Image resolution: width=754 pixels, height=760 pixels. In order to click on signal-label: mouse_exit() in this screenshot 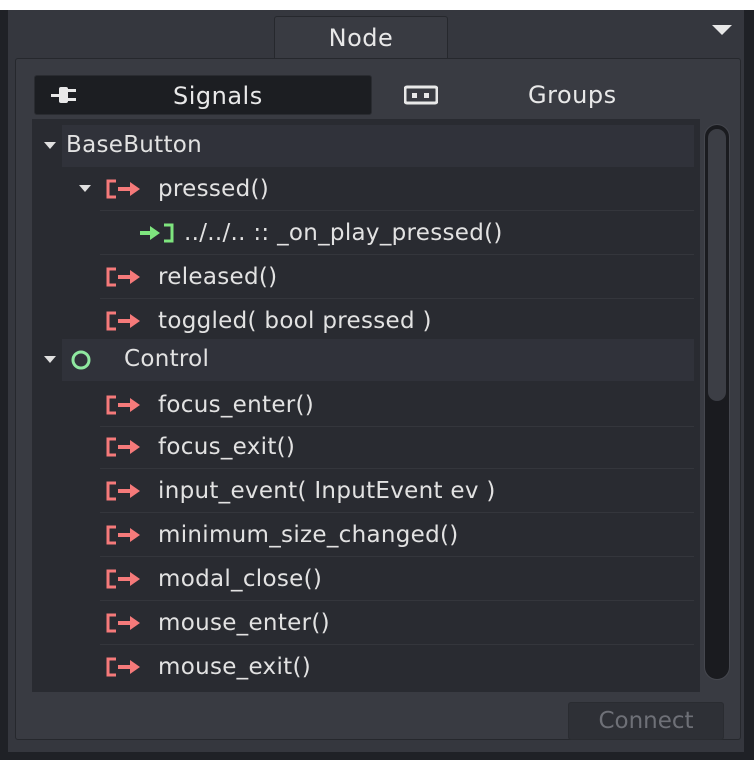, I will do `click(234, 667)`.